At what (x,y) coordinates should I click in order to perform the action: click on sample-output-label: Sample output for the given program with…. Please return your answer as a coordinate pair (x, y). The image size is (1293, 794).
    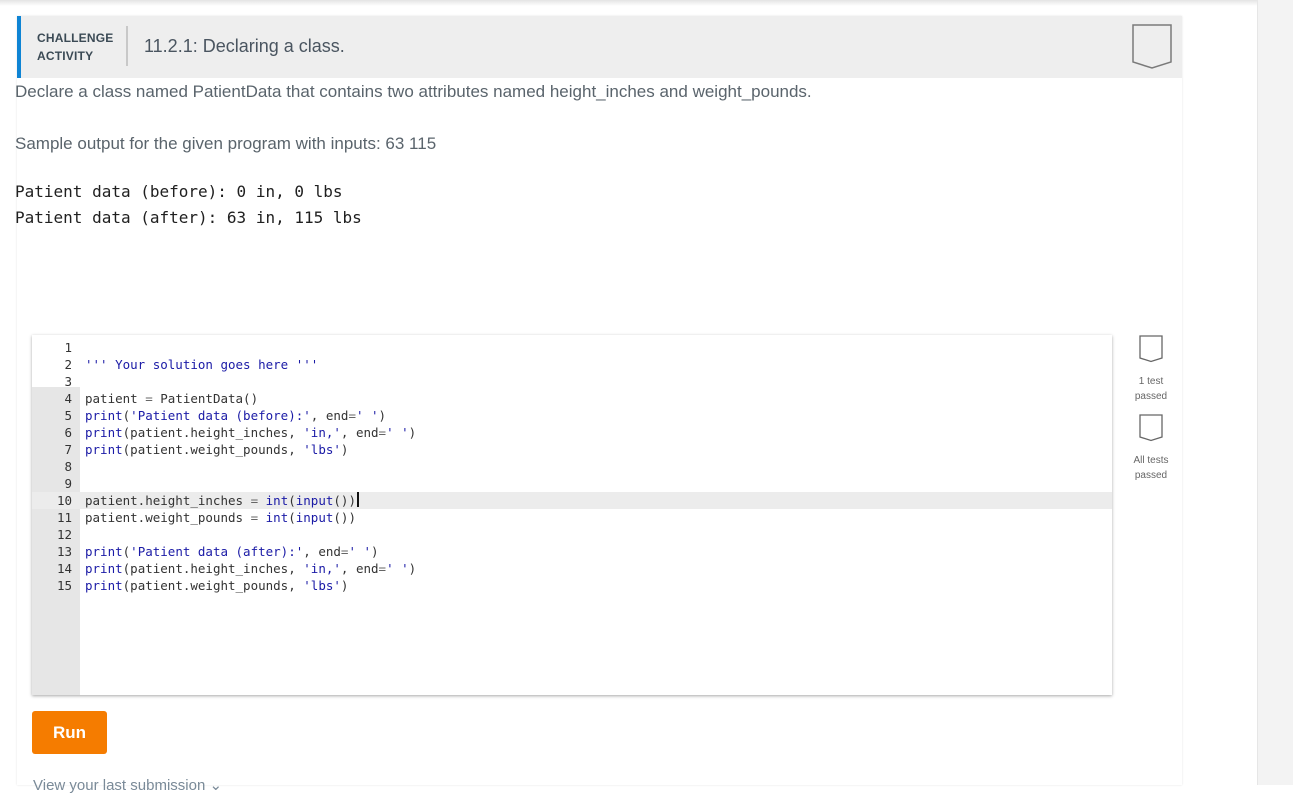
    Looking at the image, I should click on (226, 143).